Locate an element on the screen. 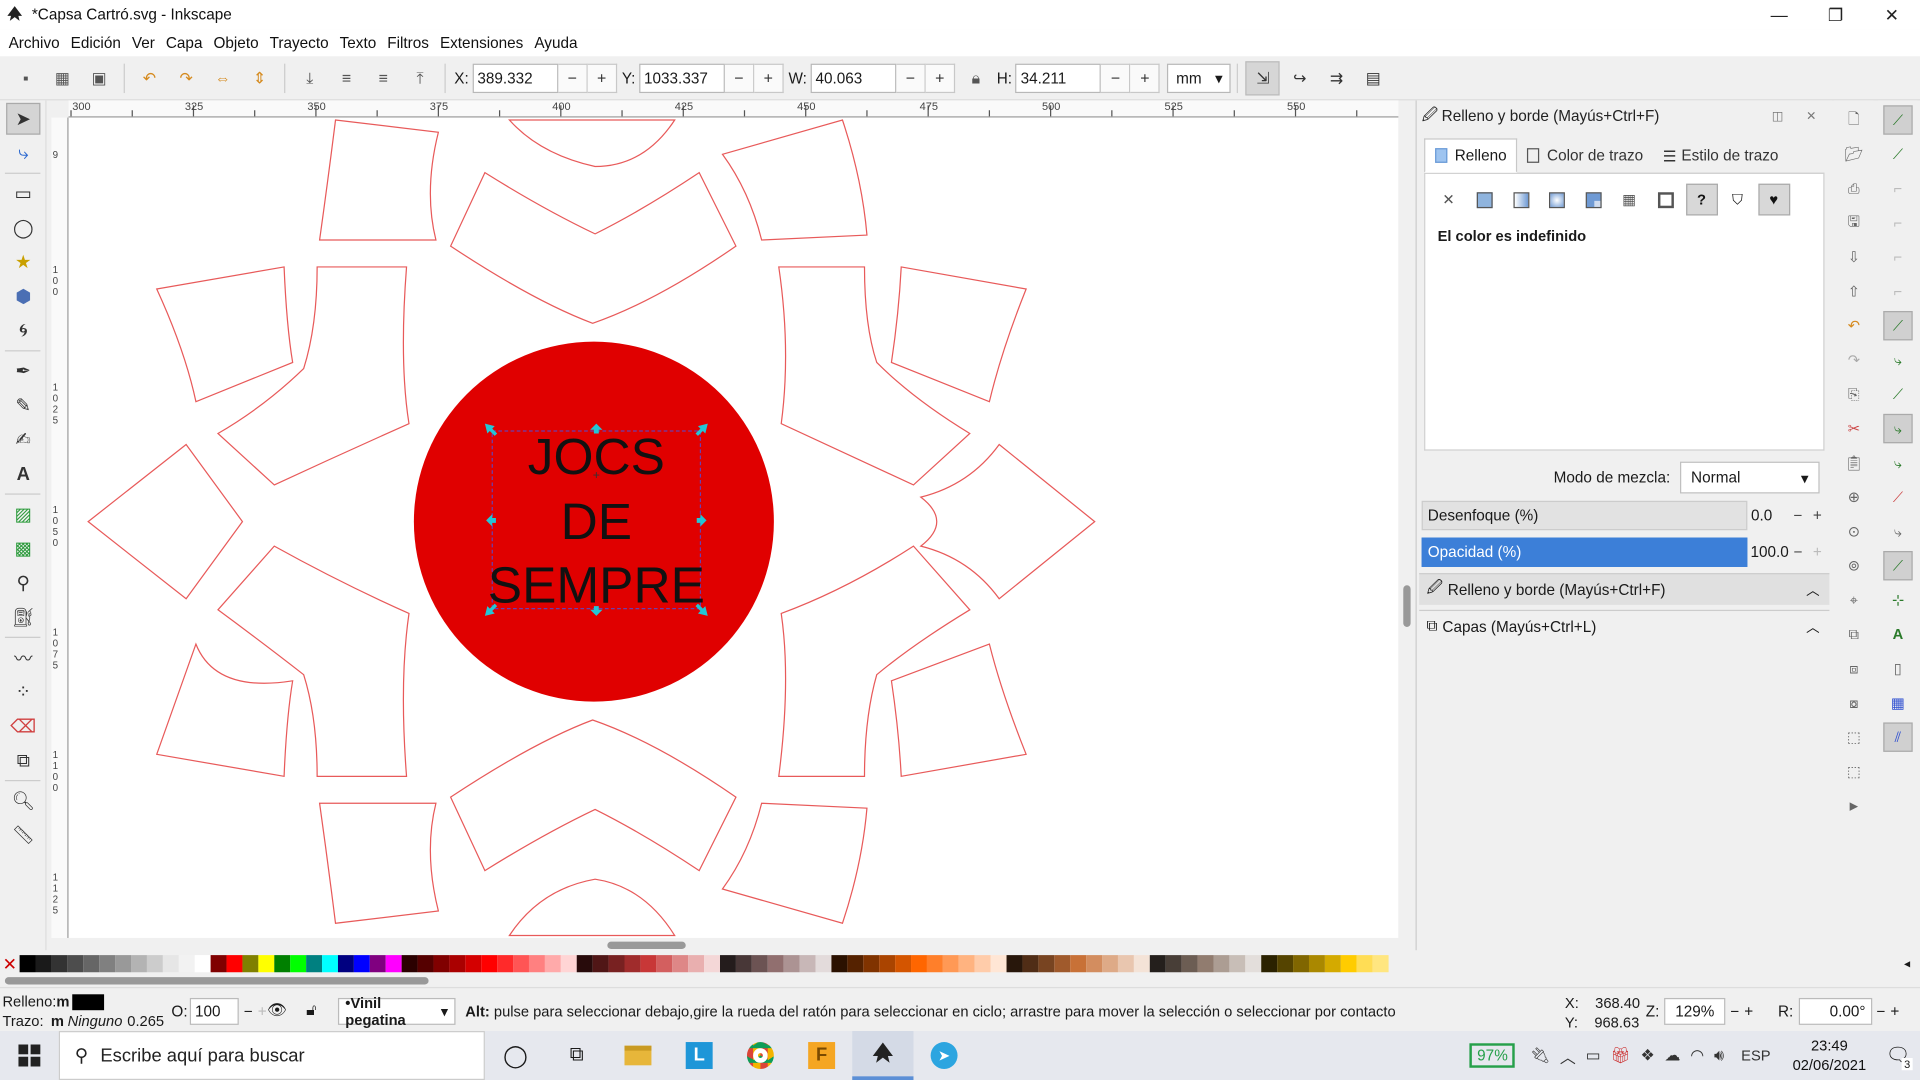 The width and height of the screenshot is (1920, 1080). select-all-icon: ▪ is located at coordinates (25, 77).